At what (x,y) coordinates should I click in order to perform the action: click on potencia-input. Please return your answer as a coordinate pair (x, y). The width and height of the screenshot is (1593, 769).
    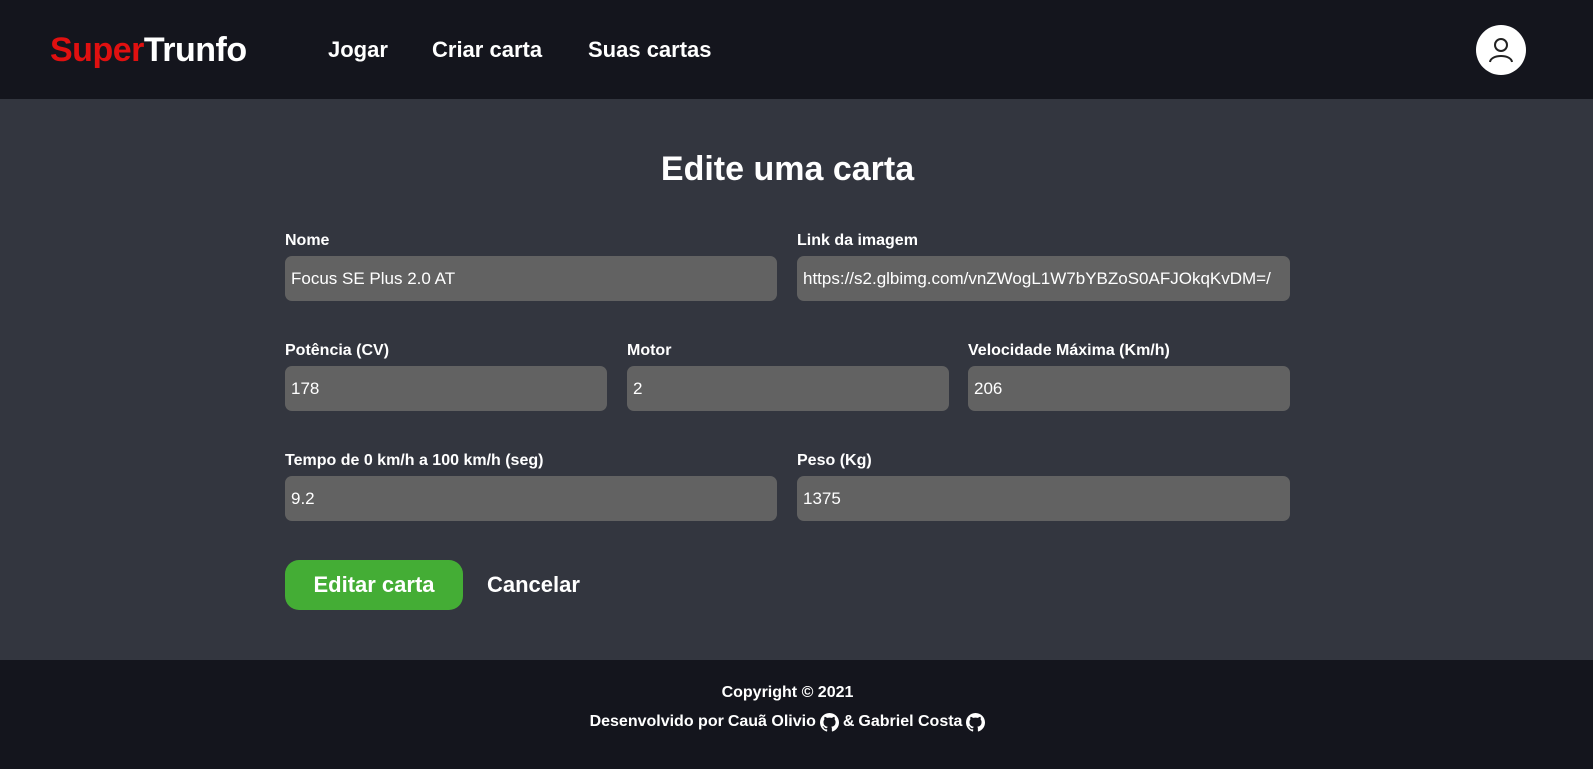
    Looking at the image, I should click on (446, 388).